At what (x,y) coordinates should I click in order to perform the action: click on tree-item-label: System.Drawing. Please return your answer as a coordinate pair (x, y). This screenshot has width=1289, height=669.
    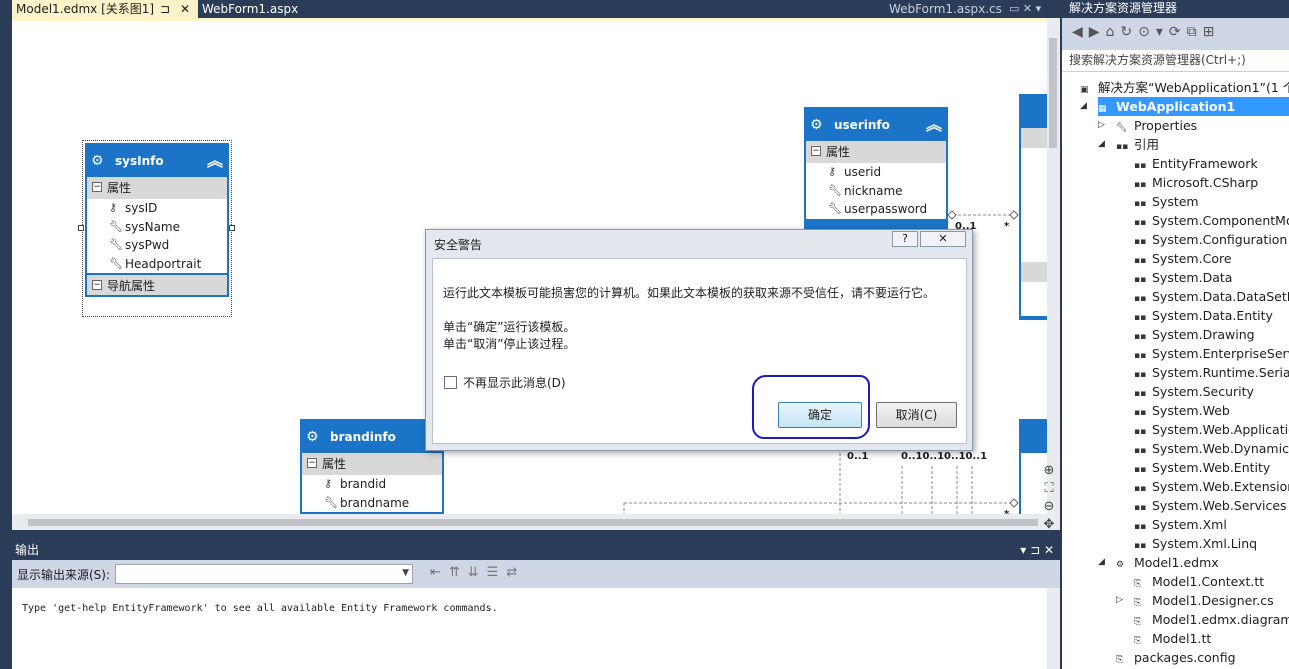
    Looking at the image, I should click on (1203, 334).